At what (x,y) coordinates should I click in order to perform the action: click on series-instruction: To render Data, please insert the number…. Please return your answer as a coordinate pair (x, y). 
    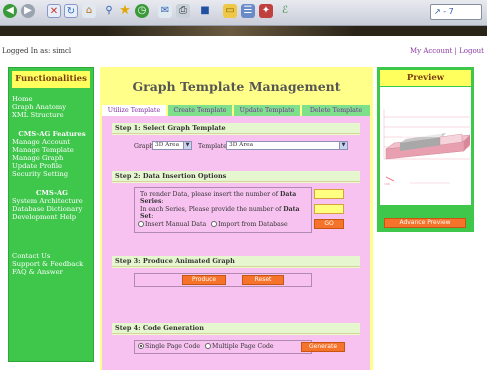
    Looking at the image, I should click on (225, 198).